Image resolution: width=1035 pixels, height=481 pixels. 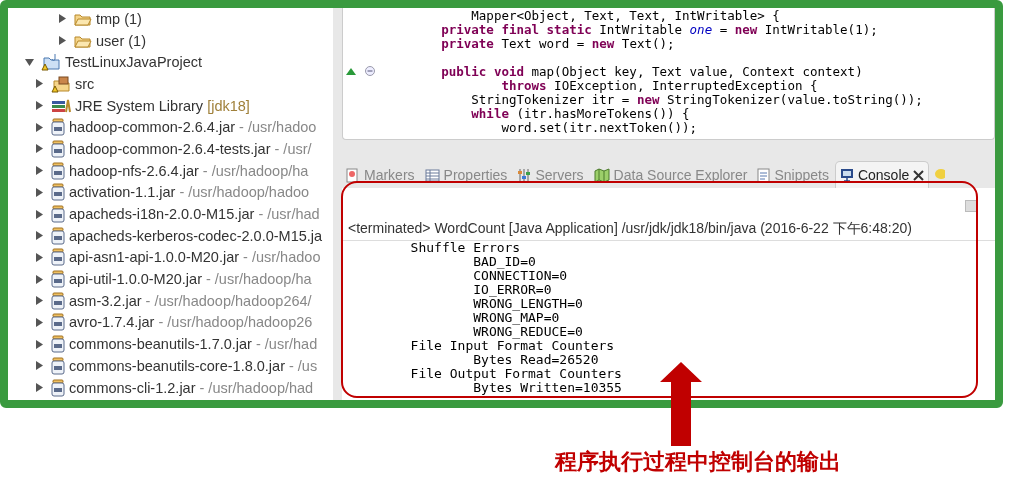 What do you see at coordinates (122, 192) in the screenshot?
I see `tree-item: activation-1.1.jar` at bounding box center [122, 192].